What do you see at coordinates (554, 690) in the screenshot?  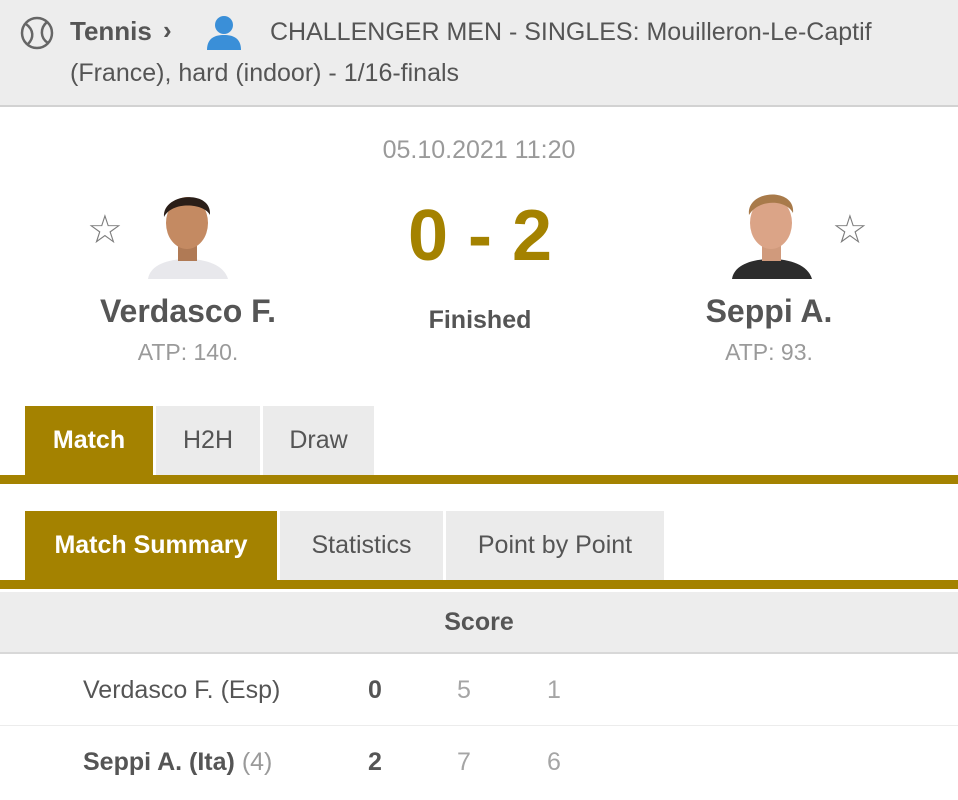 I see `score-row-set-2: 1` at bounding box center [554, 690].